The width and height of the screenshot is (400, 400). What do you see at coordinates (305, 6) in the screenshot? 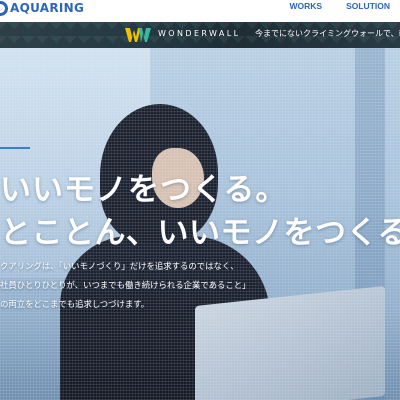
I see `nav-works: WORKS` at bounding box center [305, 6].